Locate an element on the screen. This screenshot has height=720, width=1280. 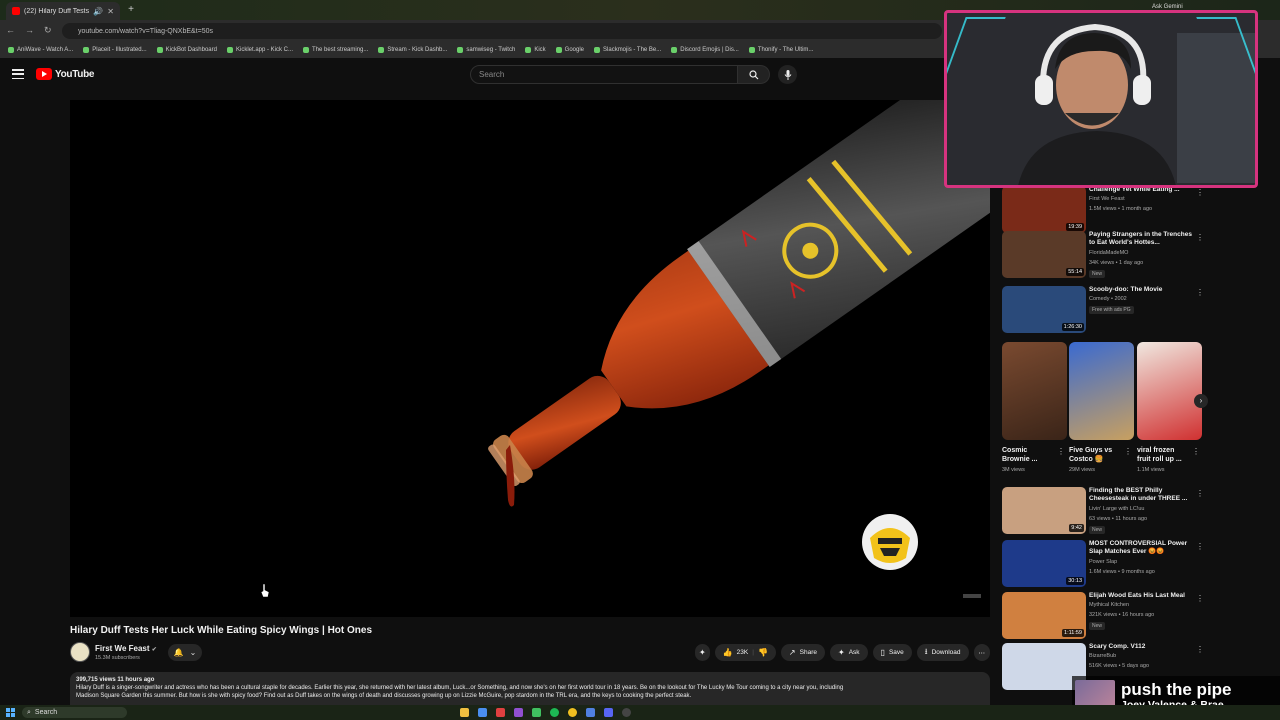
clip-button: ✦ is located at coordinates (702, 652).